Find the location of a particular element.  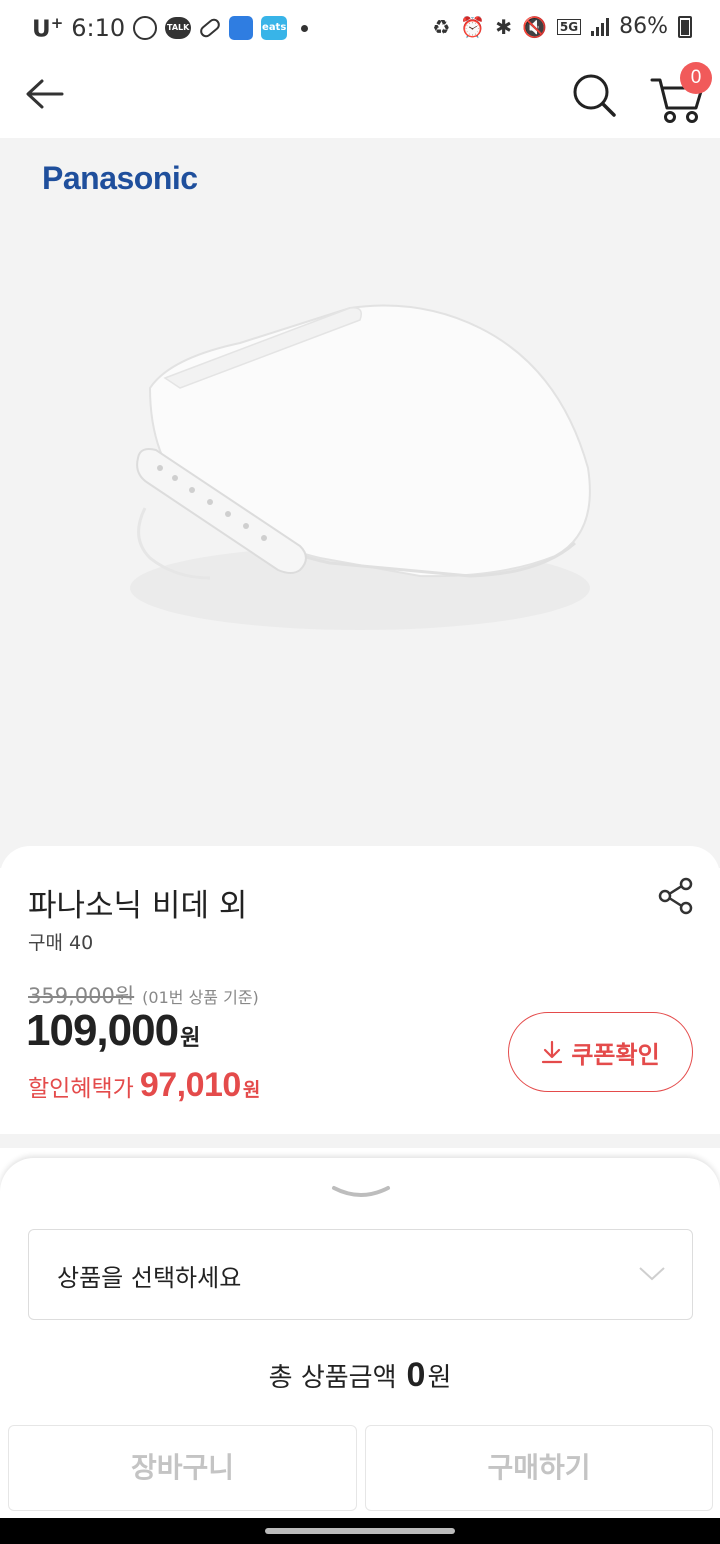

signal-icon is located at coordinates (600, 26).